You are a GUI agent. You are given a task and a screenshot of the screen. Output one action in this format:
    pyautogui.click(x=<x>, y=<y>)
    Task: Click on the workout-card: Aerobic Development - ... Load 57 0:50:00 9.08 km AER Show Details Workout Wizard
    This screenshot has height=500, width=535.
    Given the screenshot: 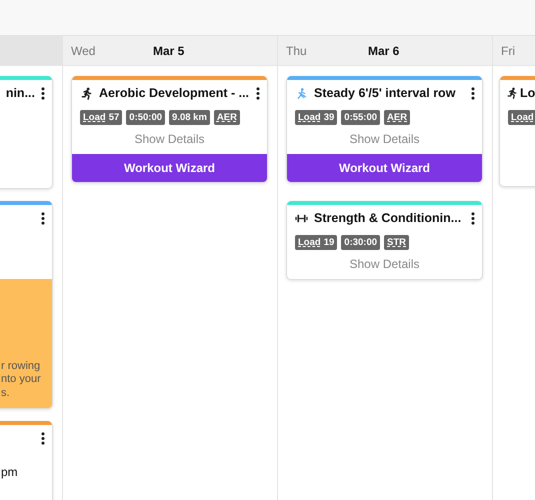 What is the action you would take?
    pyautogui.click(x=169, y=129)
    